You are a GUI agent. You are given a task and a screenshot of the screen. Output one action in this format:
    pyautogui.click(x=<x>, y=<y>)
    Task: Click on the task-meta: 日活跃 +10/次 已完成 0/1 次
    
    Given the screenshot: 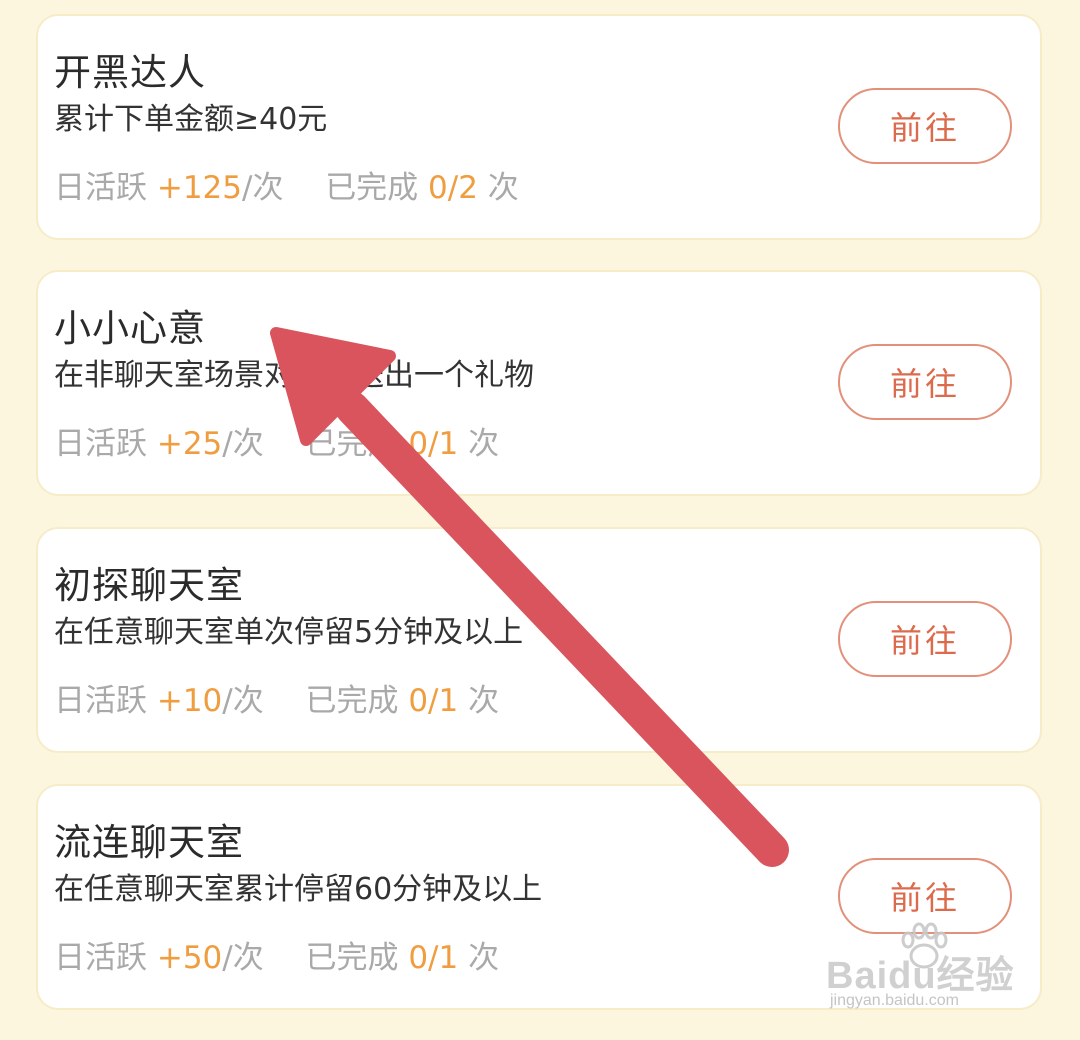 What is the action you would take?
    pyautogui.click(x=276, y=697)
    